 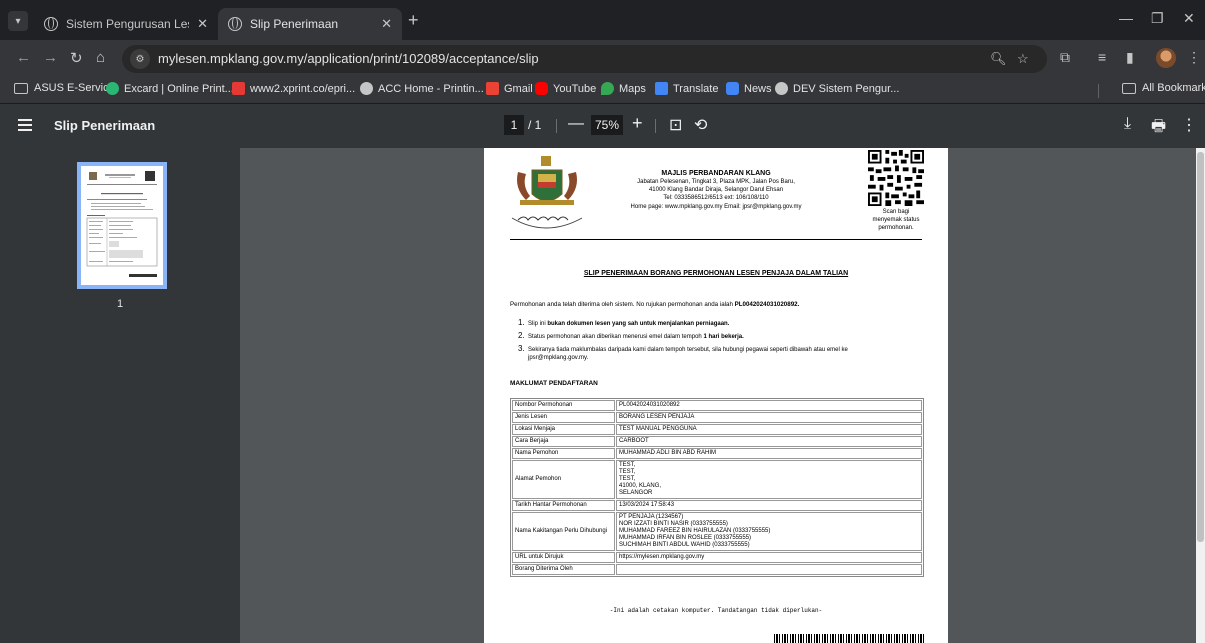 I want to click on bookmark-asus: ASUS E-Service, so click(x=64, y=88).